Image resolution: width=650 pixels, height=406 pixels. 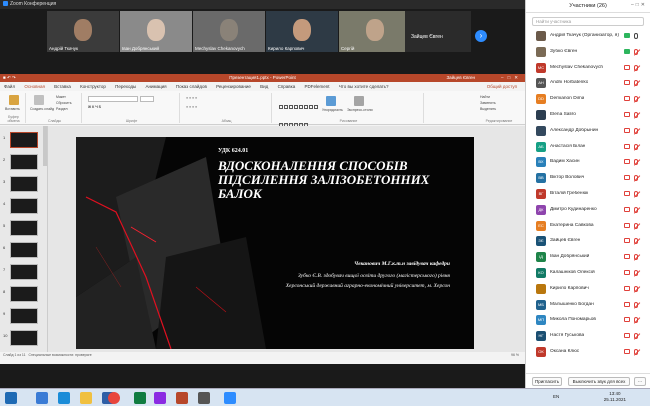 What do you see at coordinates (636, 36) in the screenshot?
I see `mic-on-icon` at bounding box center [636, 36].